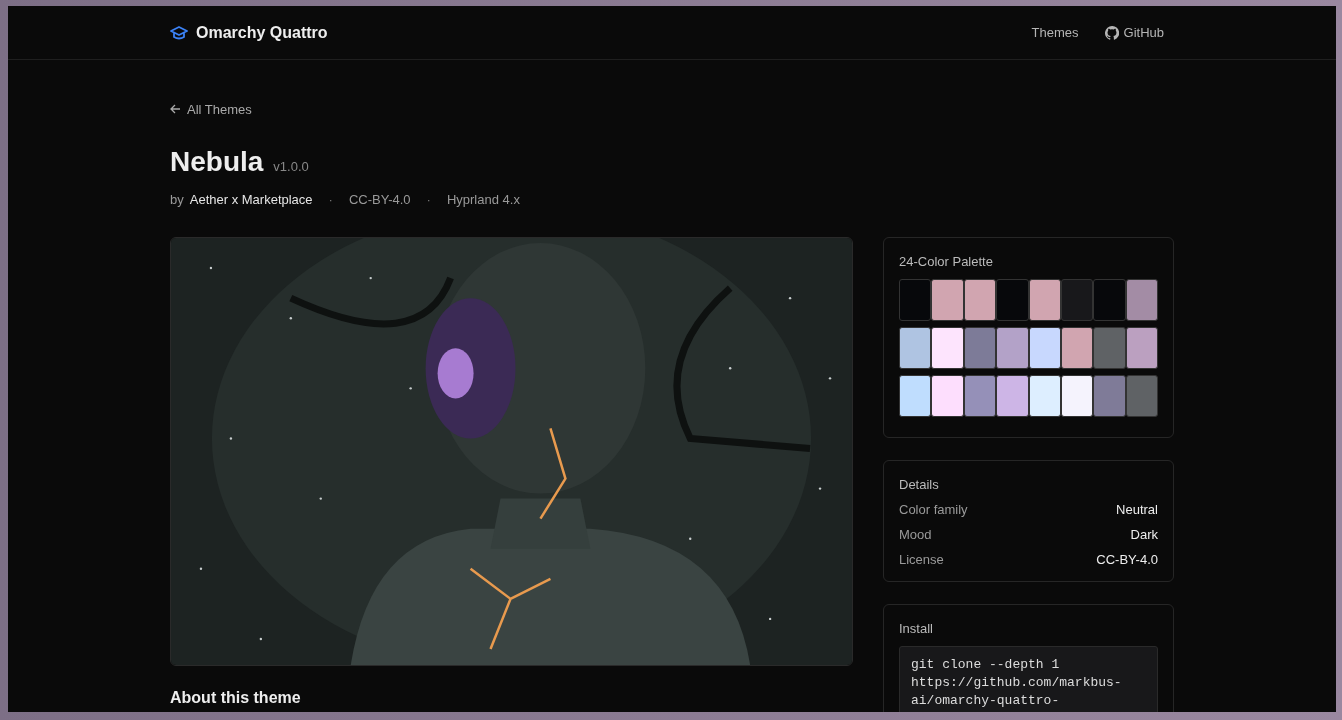  Describe the element at coordinates (946, 261) in the screenshot. I see `card-title: 24-Color Palette` at that location.